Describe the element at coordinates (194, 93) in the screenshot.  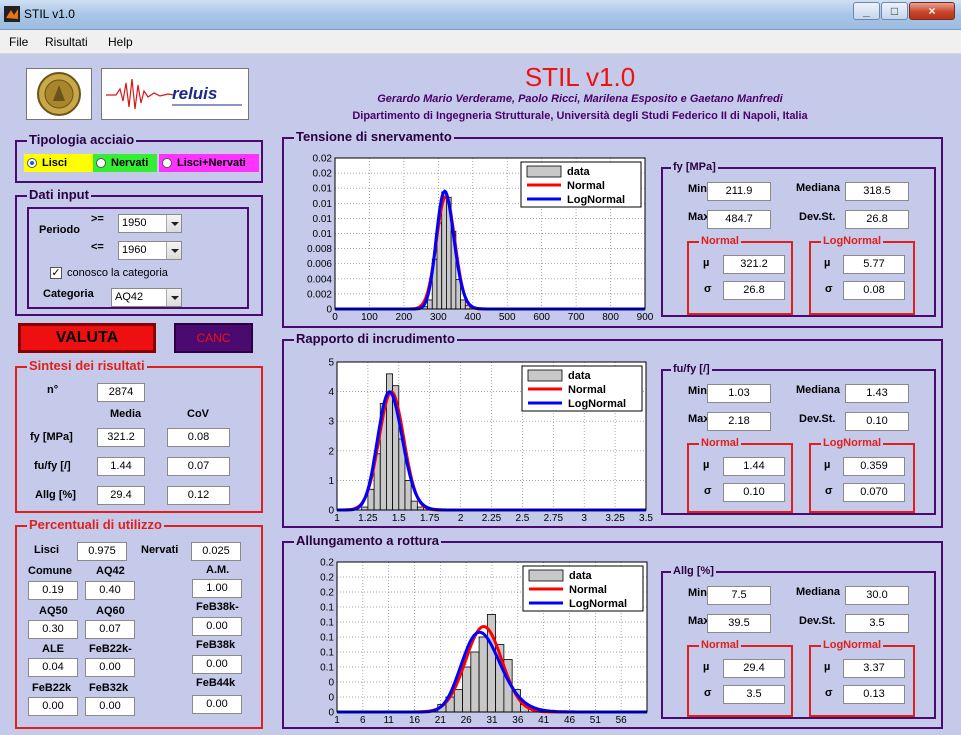
I see `reluis-logo-text: reluis` at that location.